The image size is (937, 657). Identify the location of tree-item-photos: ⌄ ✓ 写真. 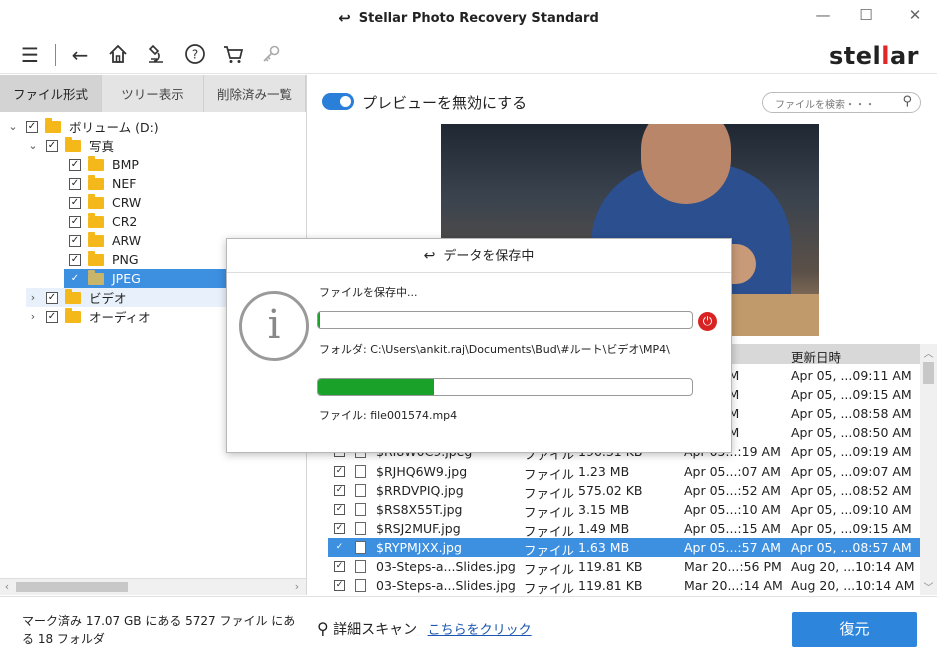
(70, 145).